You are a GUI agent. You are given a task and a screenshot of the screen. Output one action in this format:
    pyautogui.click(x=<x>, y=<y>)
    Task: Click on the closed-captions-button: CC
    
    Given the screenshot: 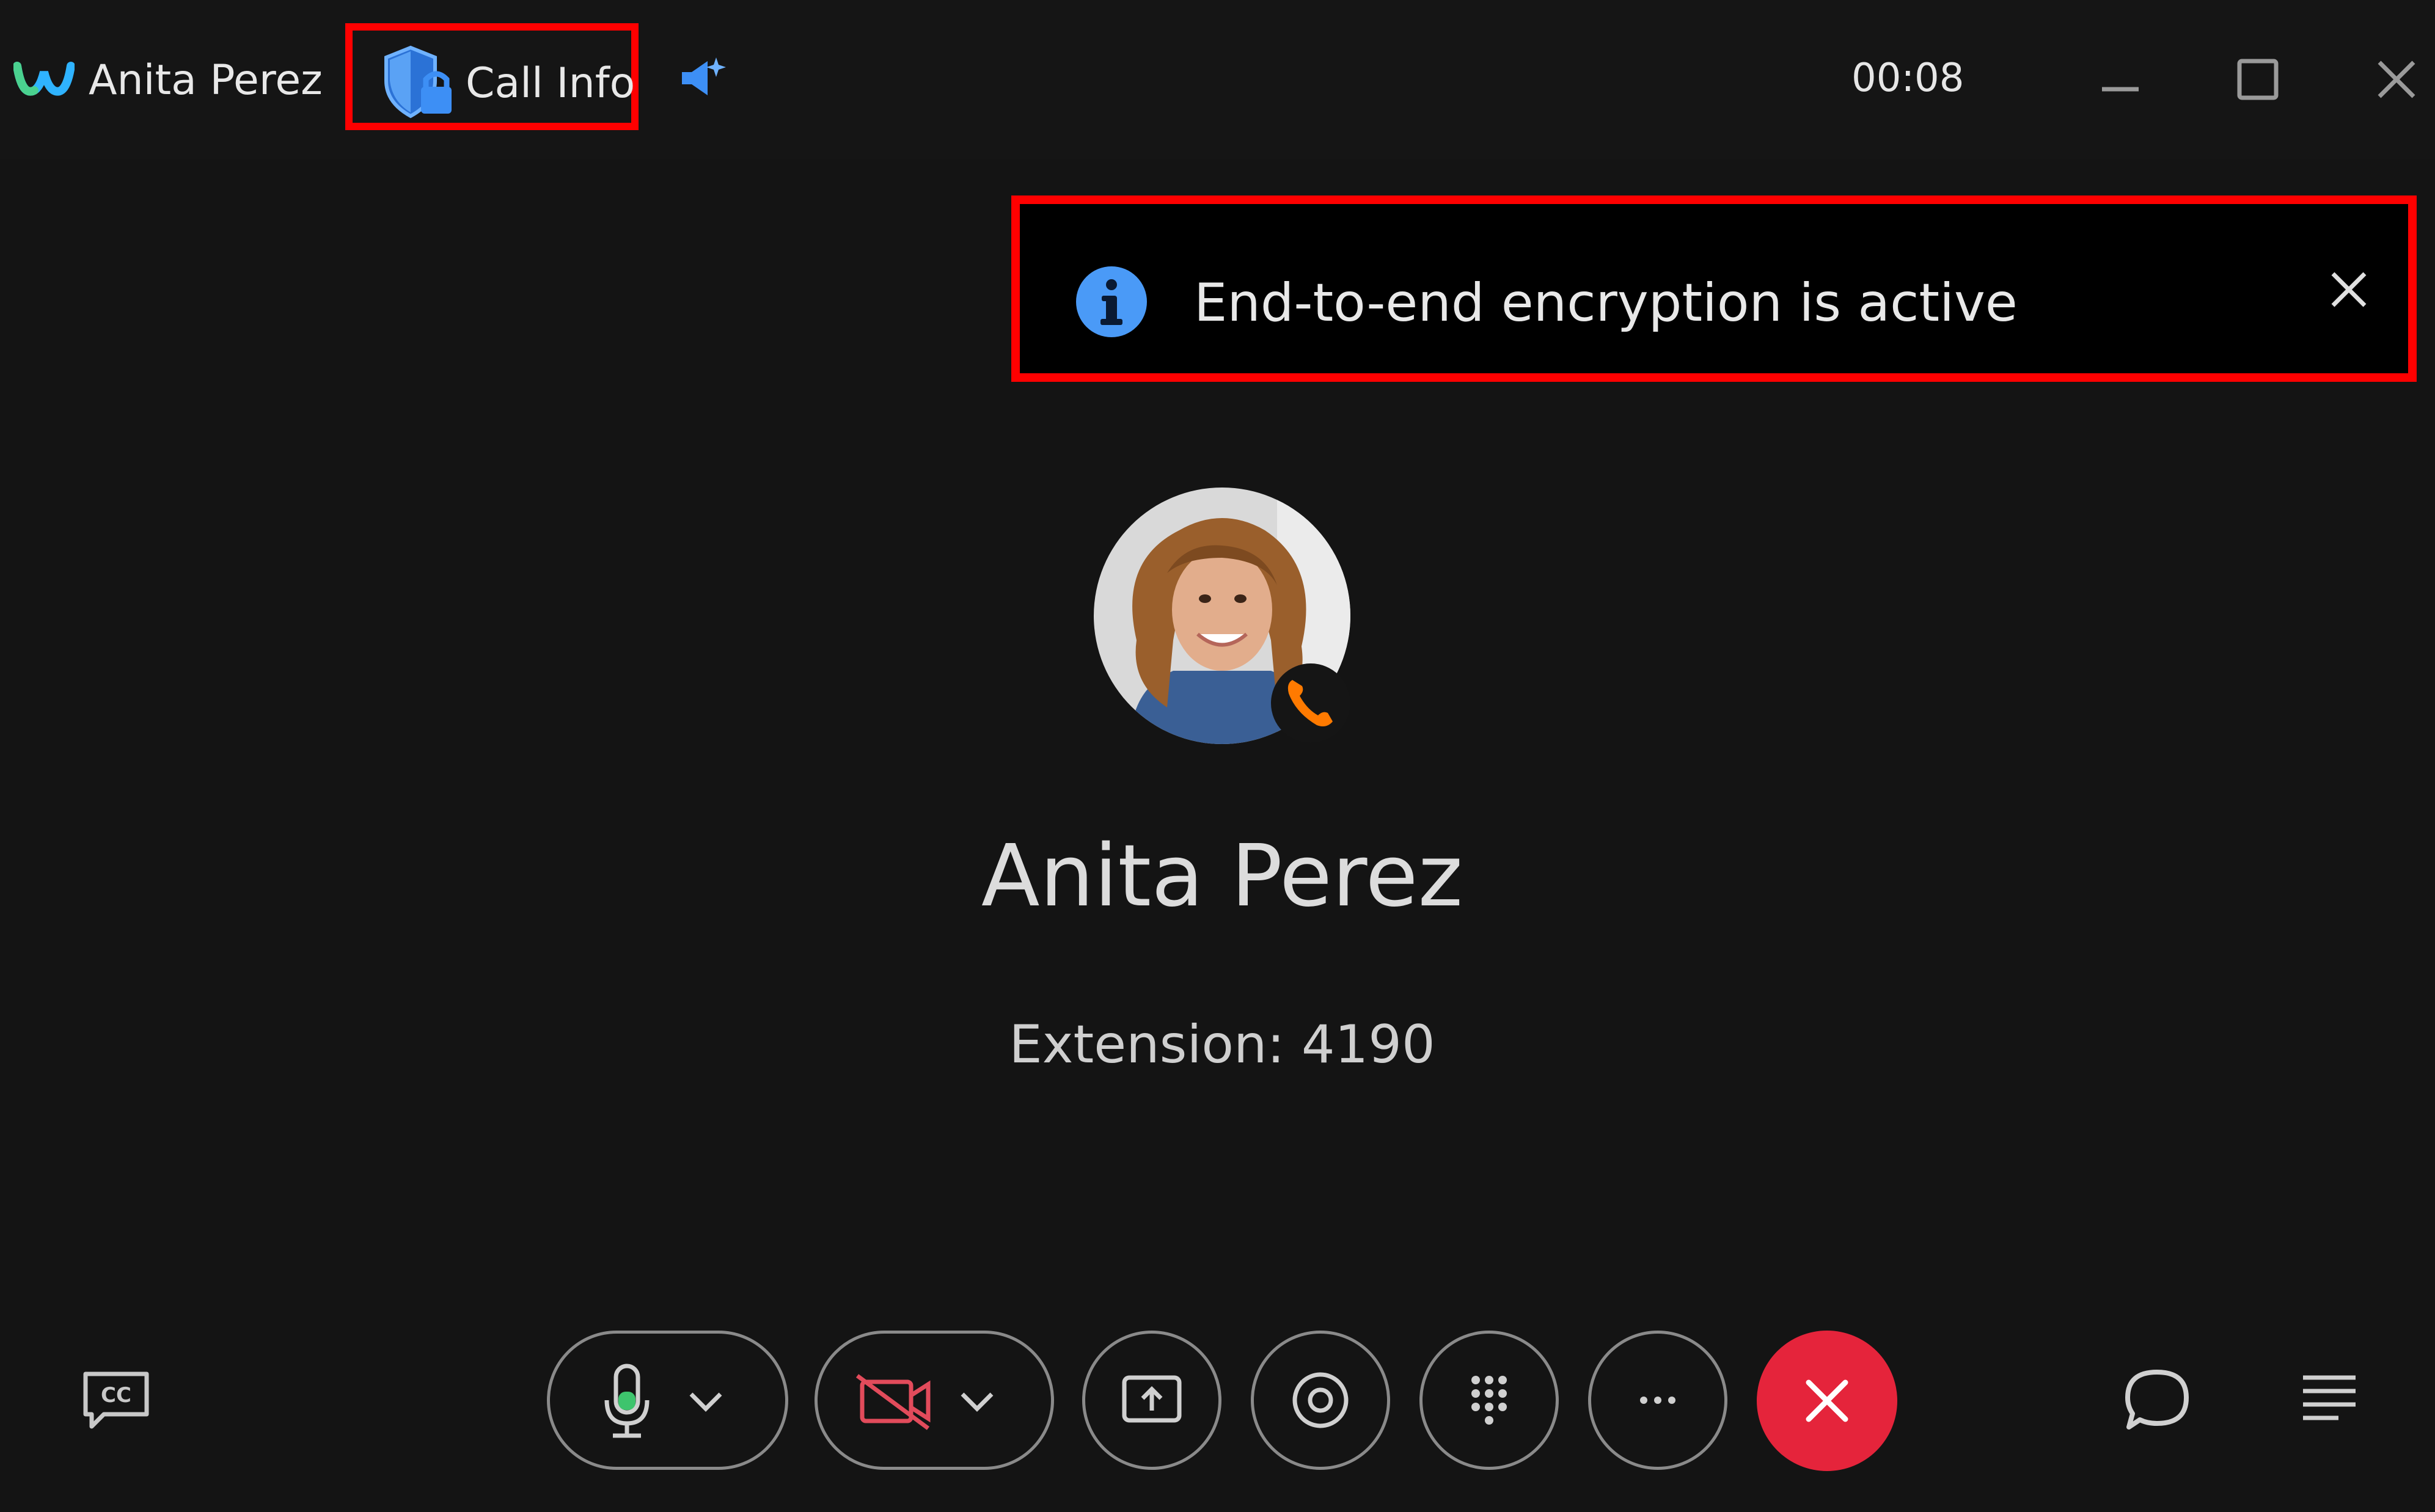 What is the action you would take?
    pyautogui.click(x=116, y=1400)
    